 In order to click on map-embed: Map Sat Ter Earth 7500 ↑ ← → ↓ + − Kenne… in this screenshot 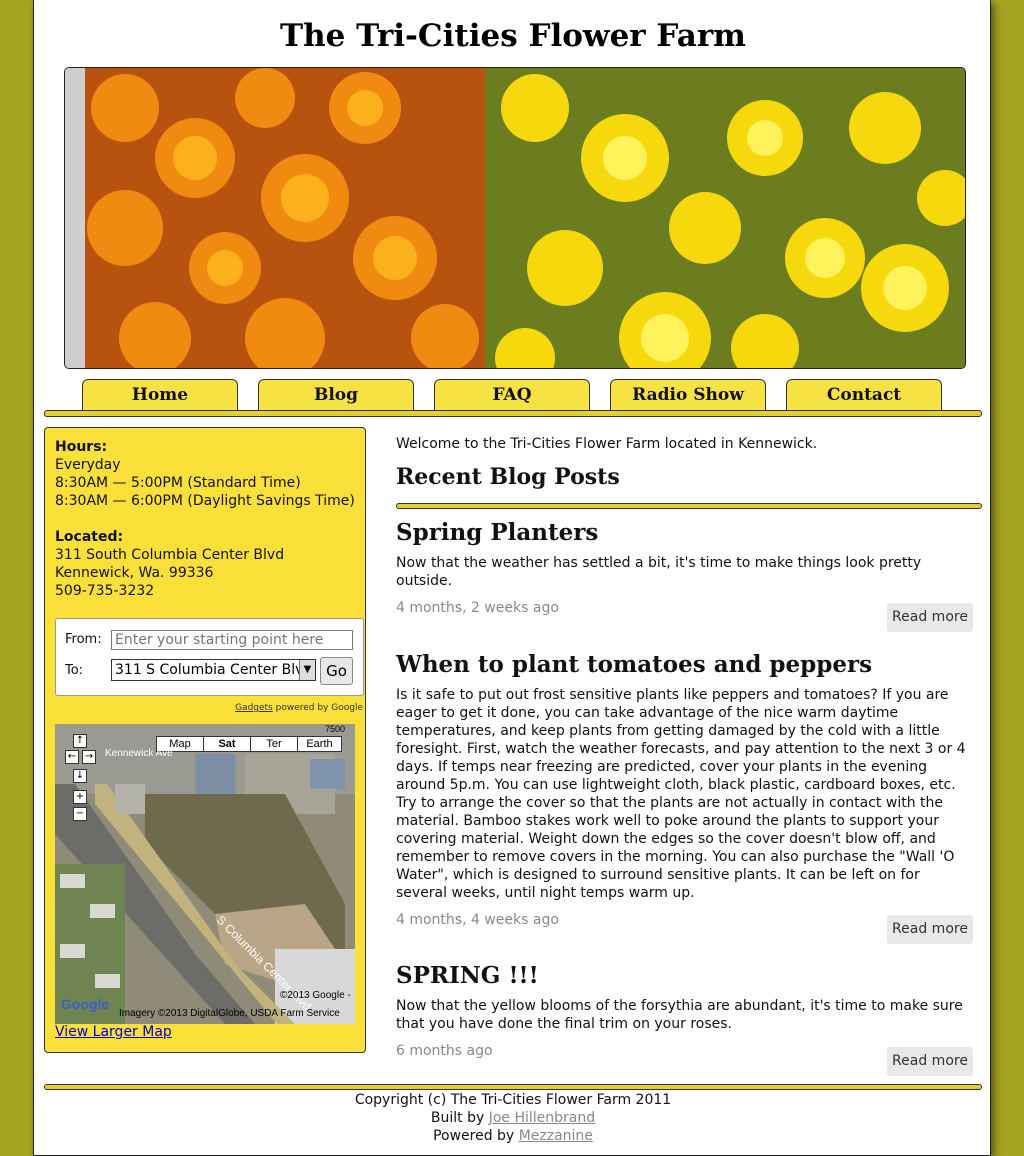, I will do `click(205, 874)`.